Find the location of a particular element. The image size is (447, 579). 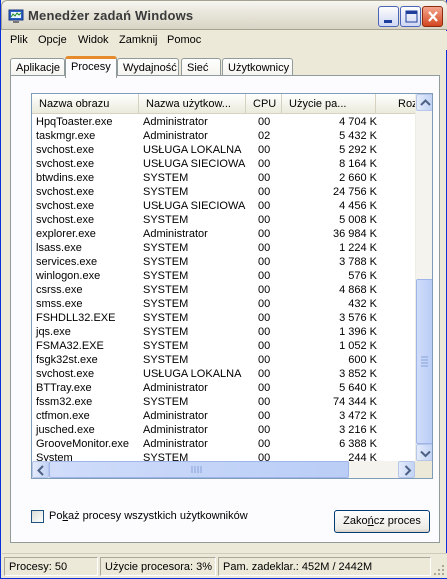

table-row: svchost.exe USŁUGA SIECIOWA 00 8 164 K is located at coordinates (223, 164).